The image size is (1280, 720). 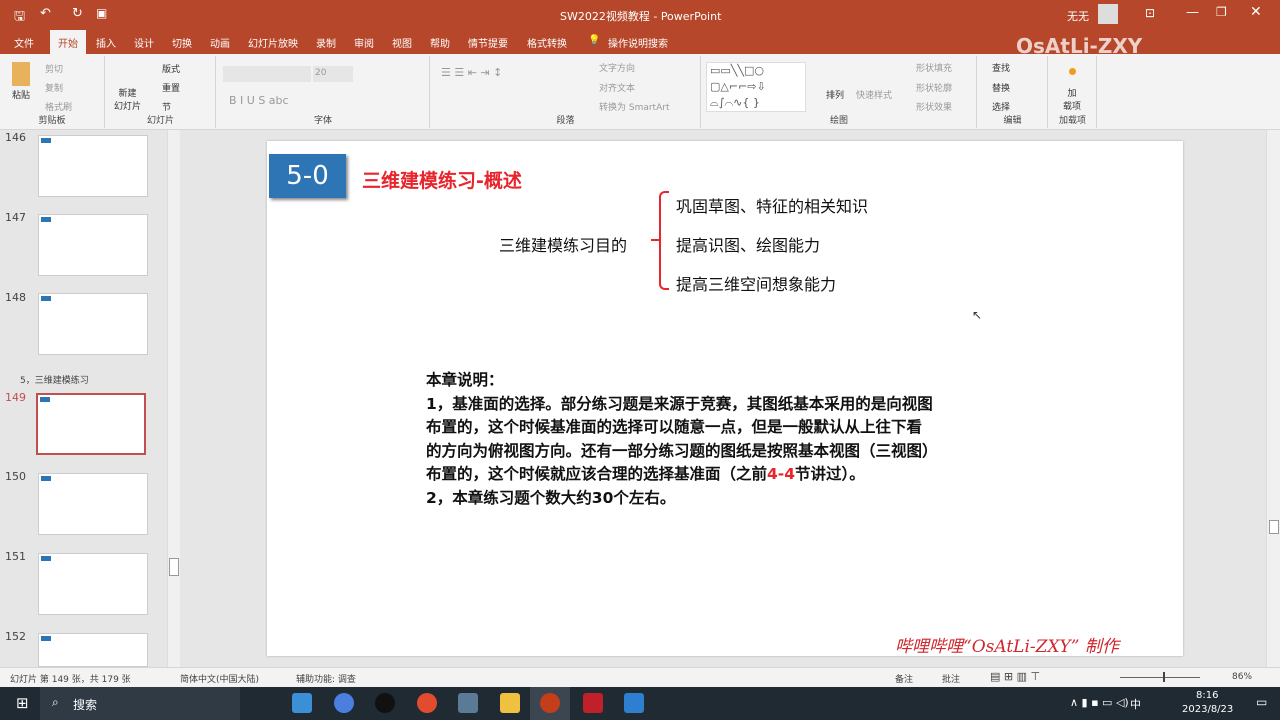 I want to click on ribbon-display-icon: ⊡, so click(x=1150, y=13).